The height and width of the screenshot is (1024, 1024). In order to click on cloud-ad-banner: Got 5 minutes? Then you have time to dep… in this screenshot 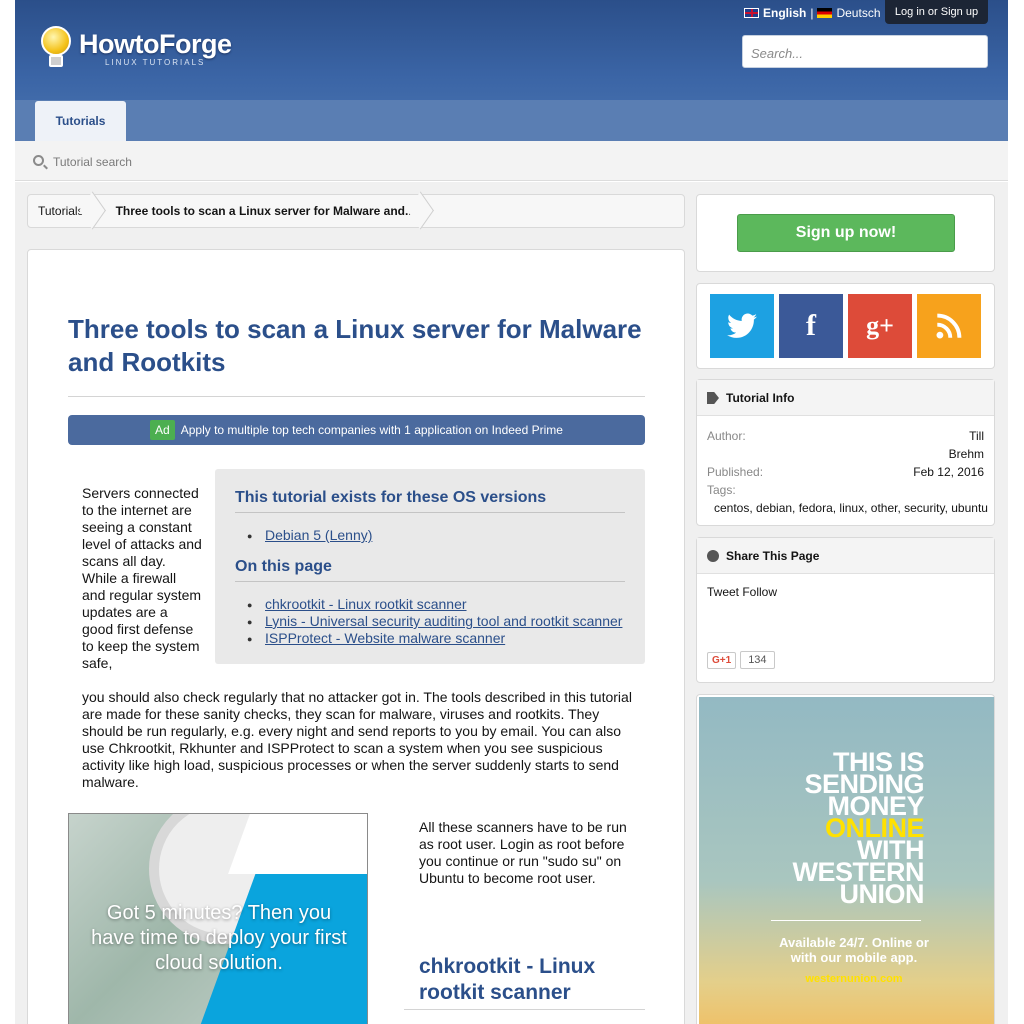, I will do `click(218, 918)`.